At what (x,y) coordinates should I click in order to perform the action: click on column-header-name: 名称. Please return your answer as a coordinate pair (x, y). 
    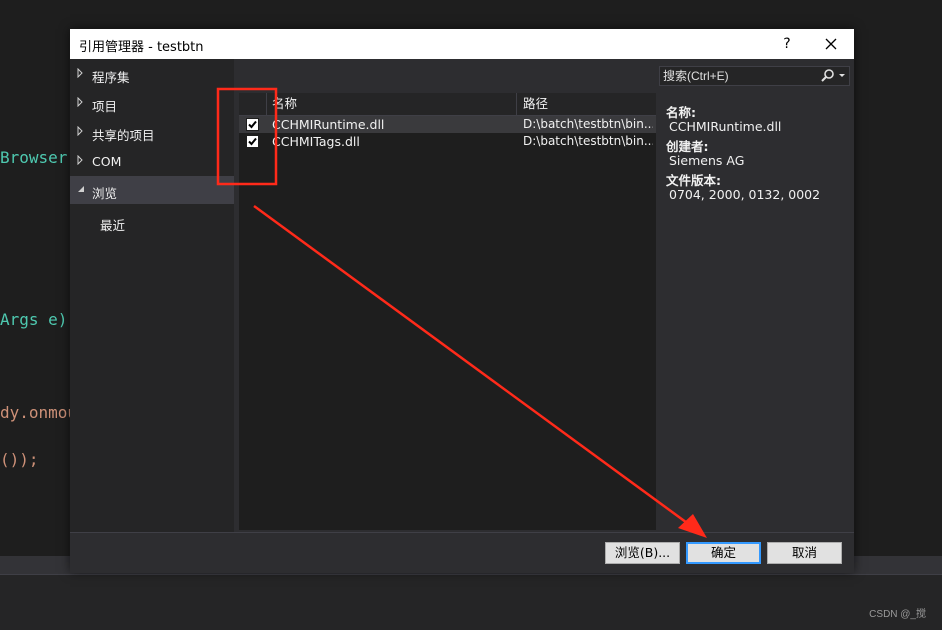
    Looking at the image, I should click on (284, 104).